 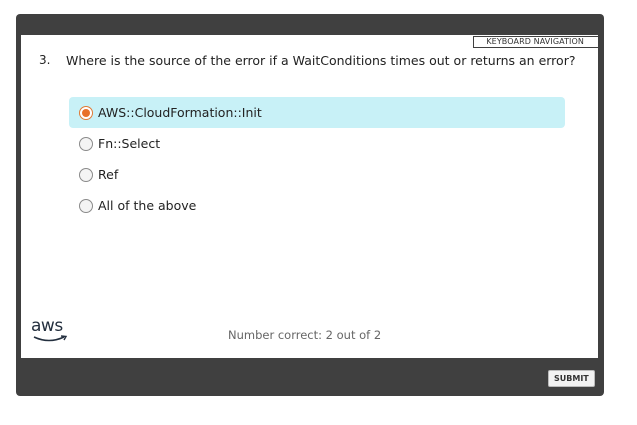 I want to click on answer-option: All of the above, so click(x=317, y=205).